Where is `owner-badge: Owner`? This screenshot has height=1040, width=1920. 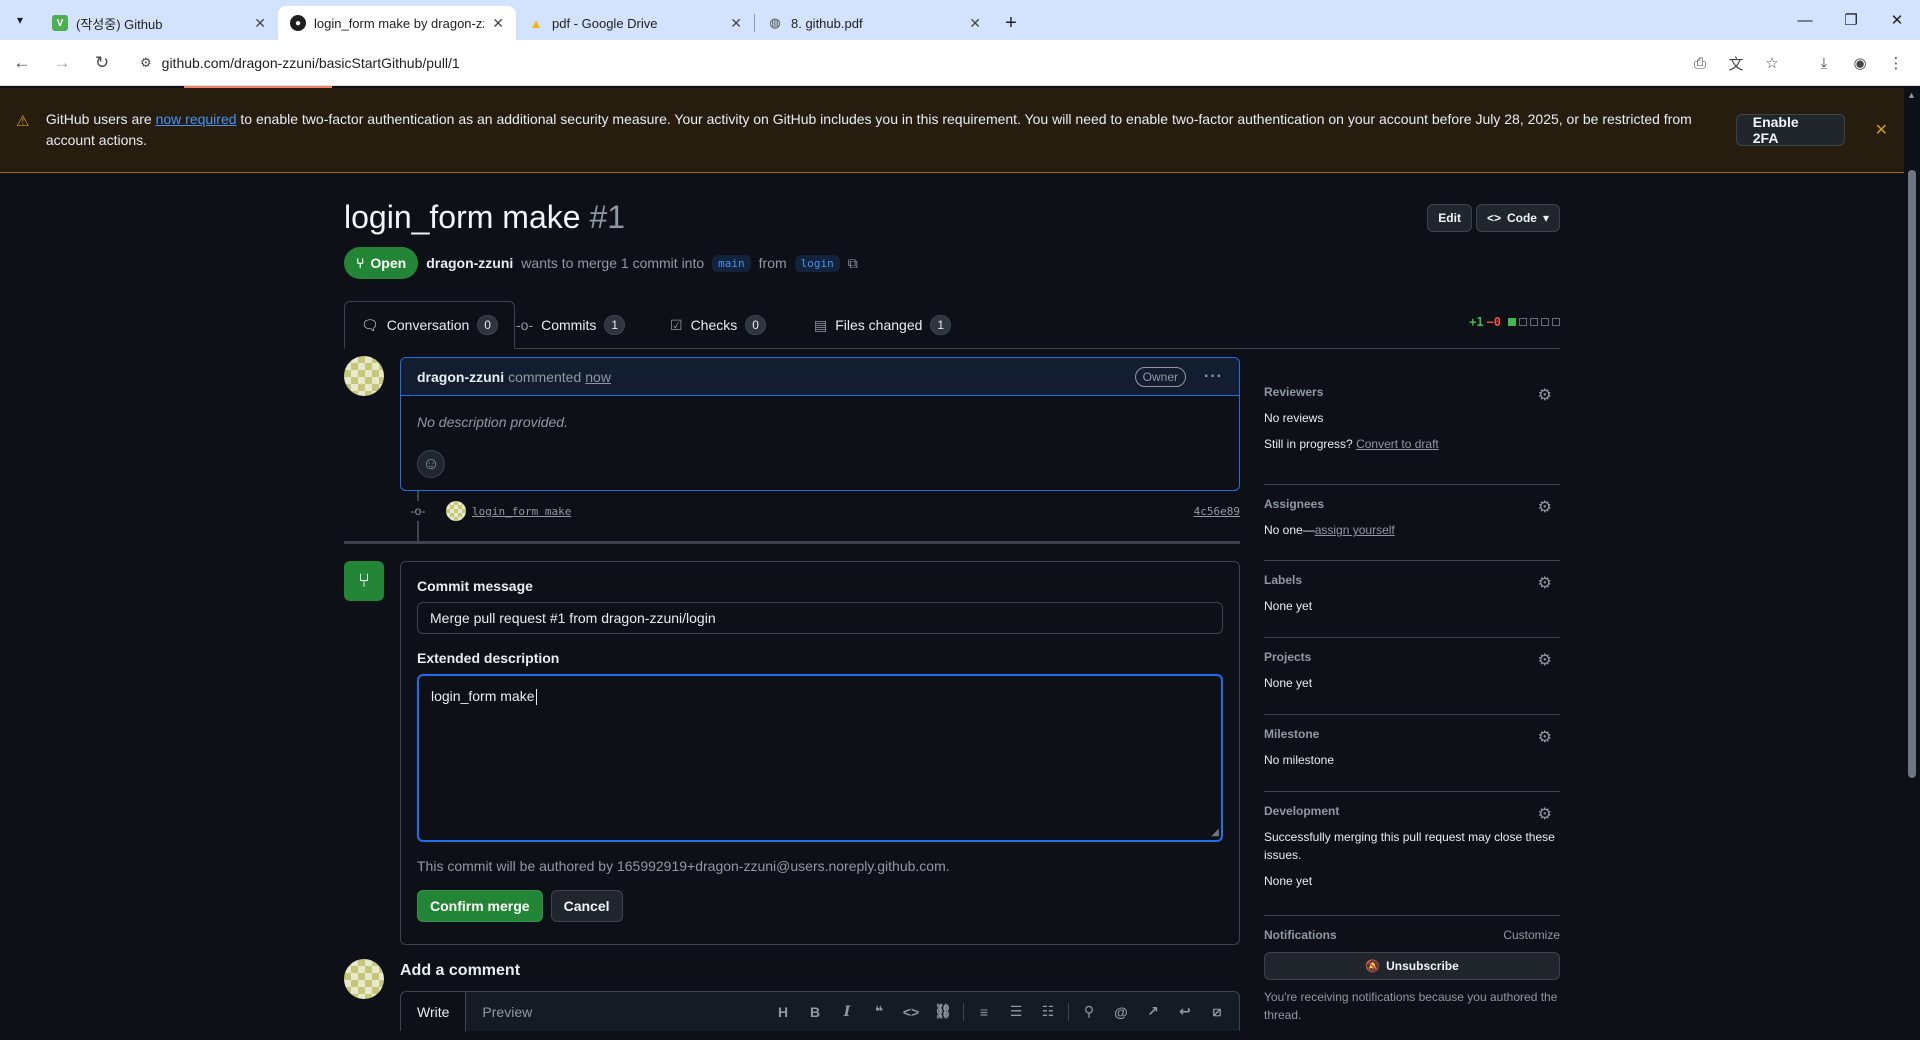
owner-badge: Owner is located at coordinates (1160, 376).